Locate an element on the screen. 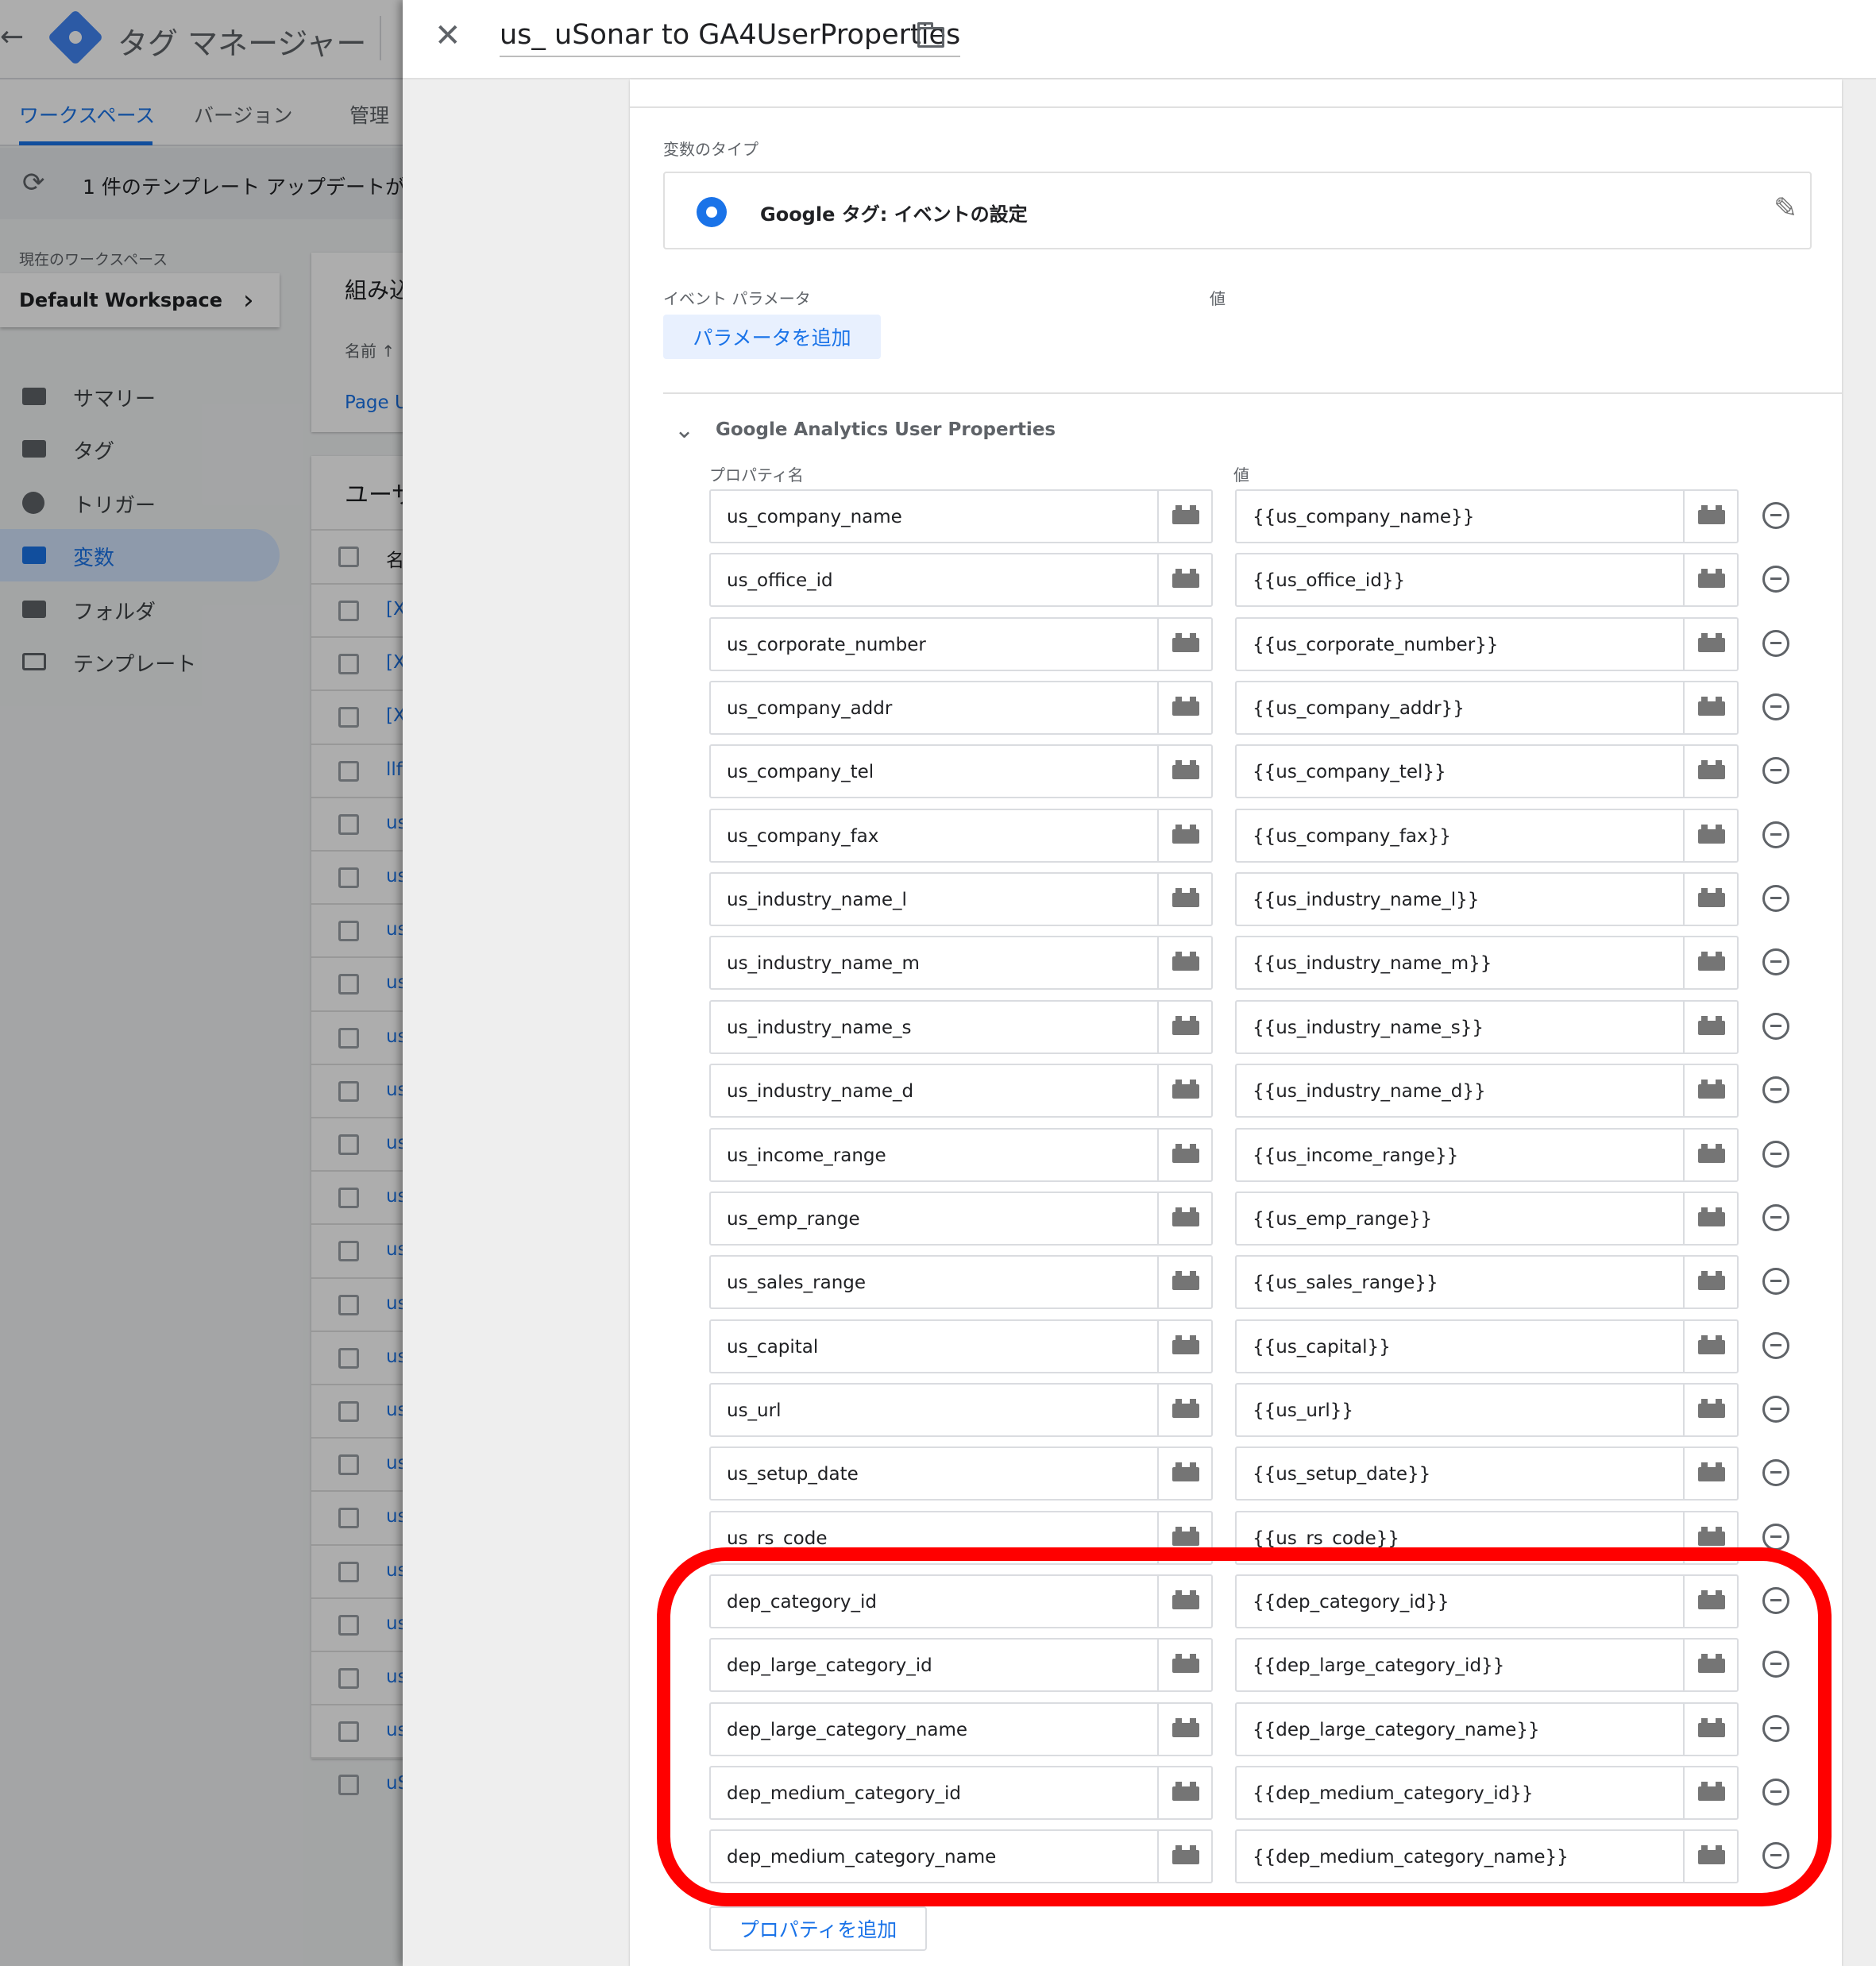 This screenshot has width=1876, height=1966. variable-title-input: us_ uSonar to GA4UserProperties is located at coordinates (730, 38).